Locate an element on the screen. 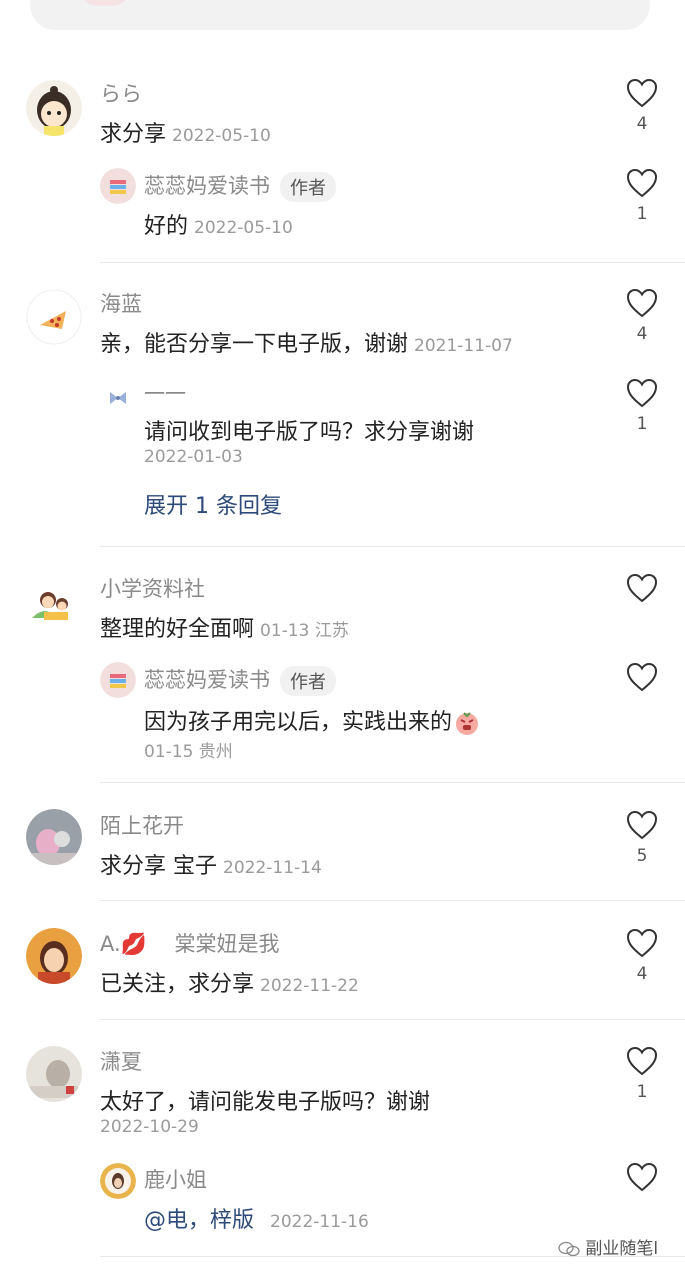 The image size is (685, 1280). reply-text: 请问收到电子版了吗？求分享谢谢 is located at coordinates (309, 432).